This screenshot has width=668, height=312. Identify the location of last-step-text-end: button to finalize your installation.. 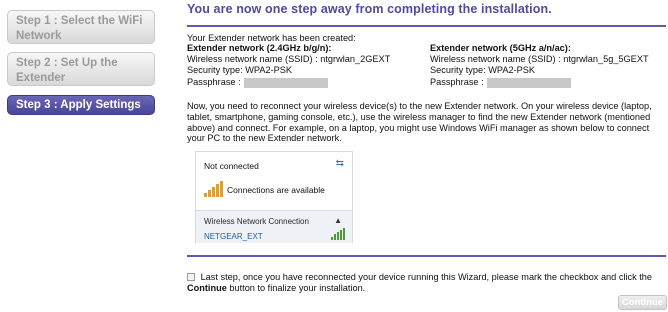
(297, 287).